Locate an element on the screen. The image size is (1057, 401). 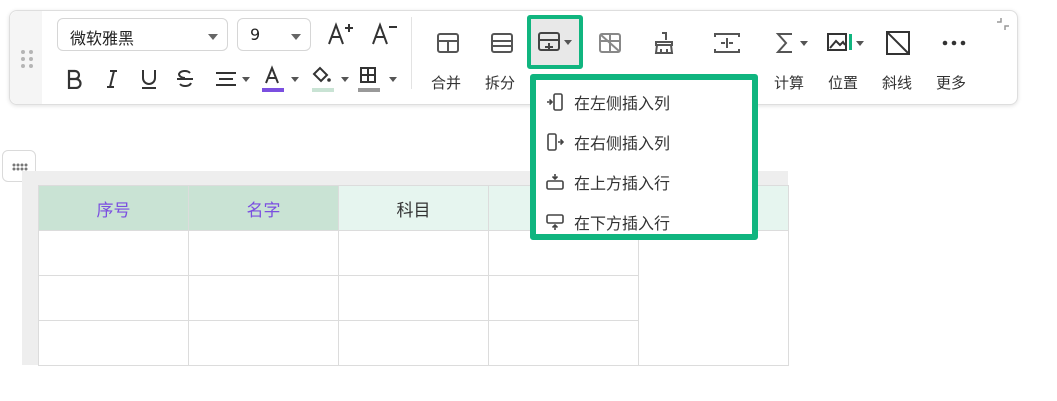
split-icon is located at coordinates (502, 43).